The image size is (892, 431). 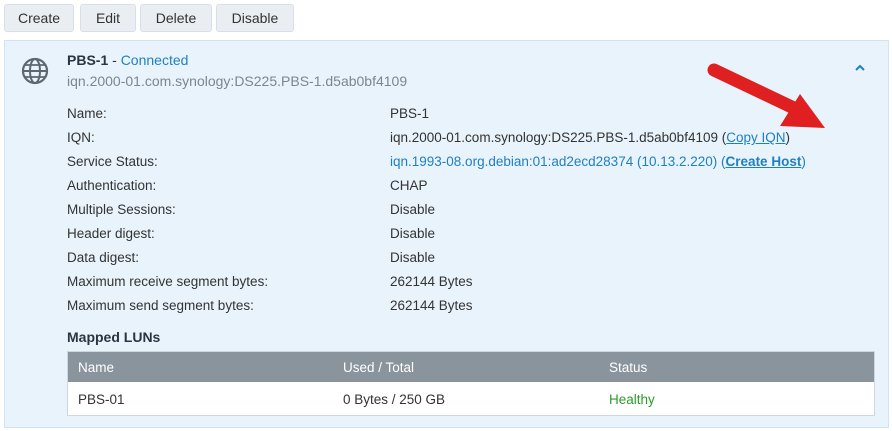 What do you see at coordinates (112, 161) in the screenshot?
I see `service-status-label: Service Status:` at bounding box center [112, 161].